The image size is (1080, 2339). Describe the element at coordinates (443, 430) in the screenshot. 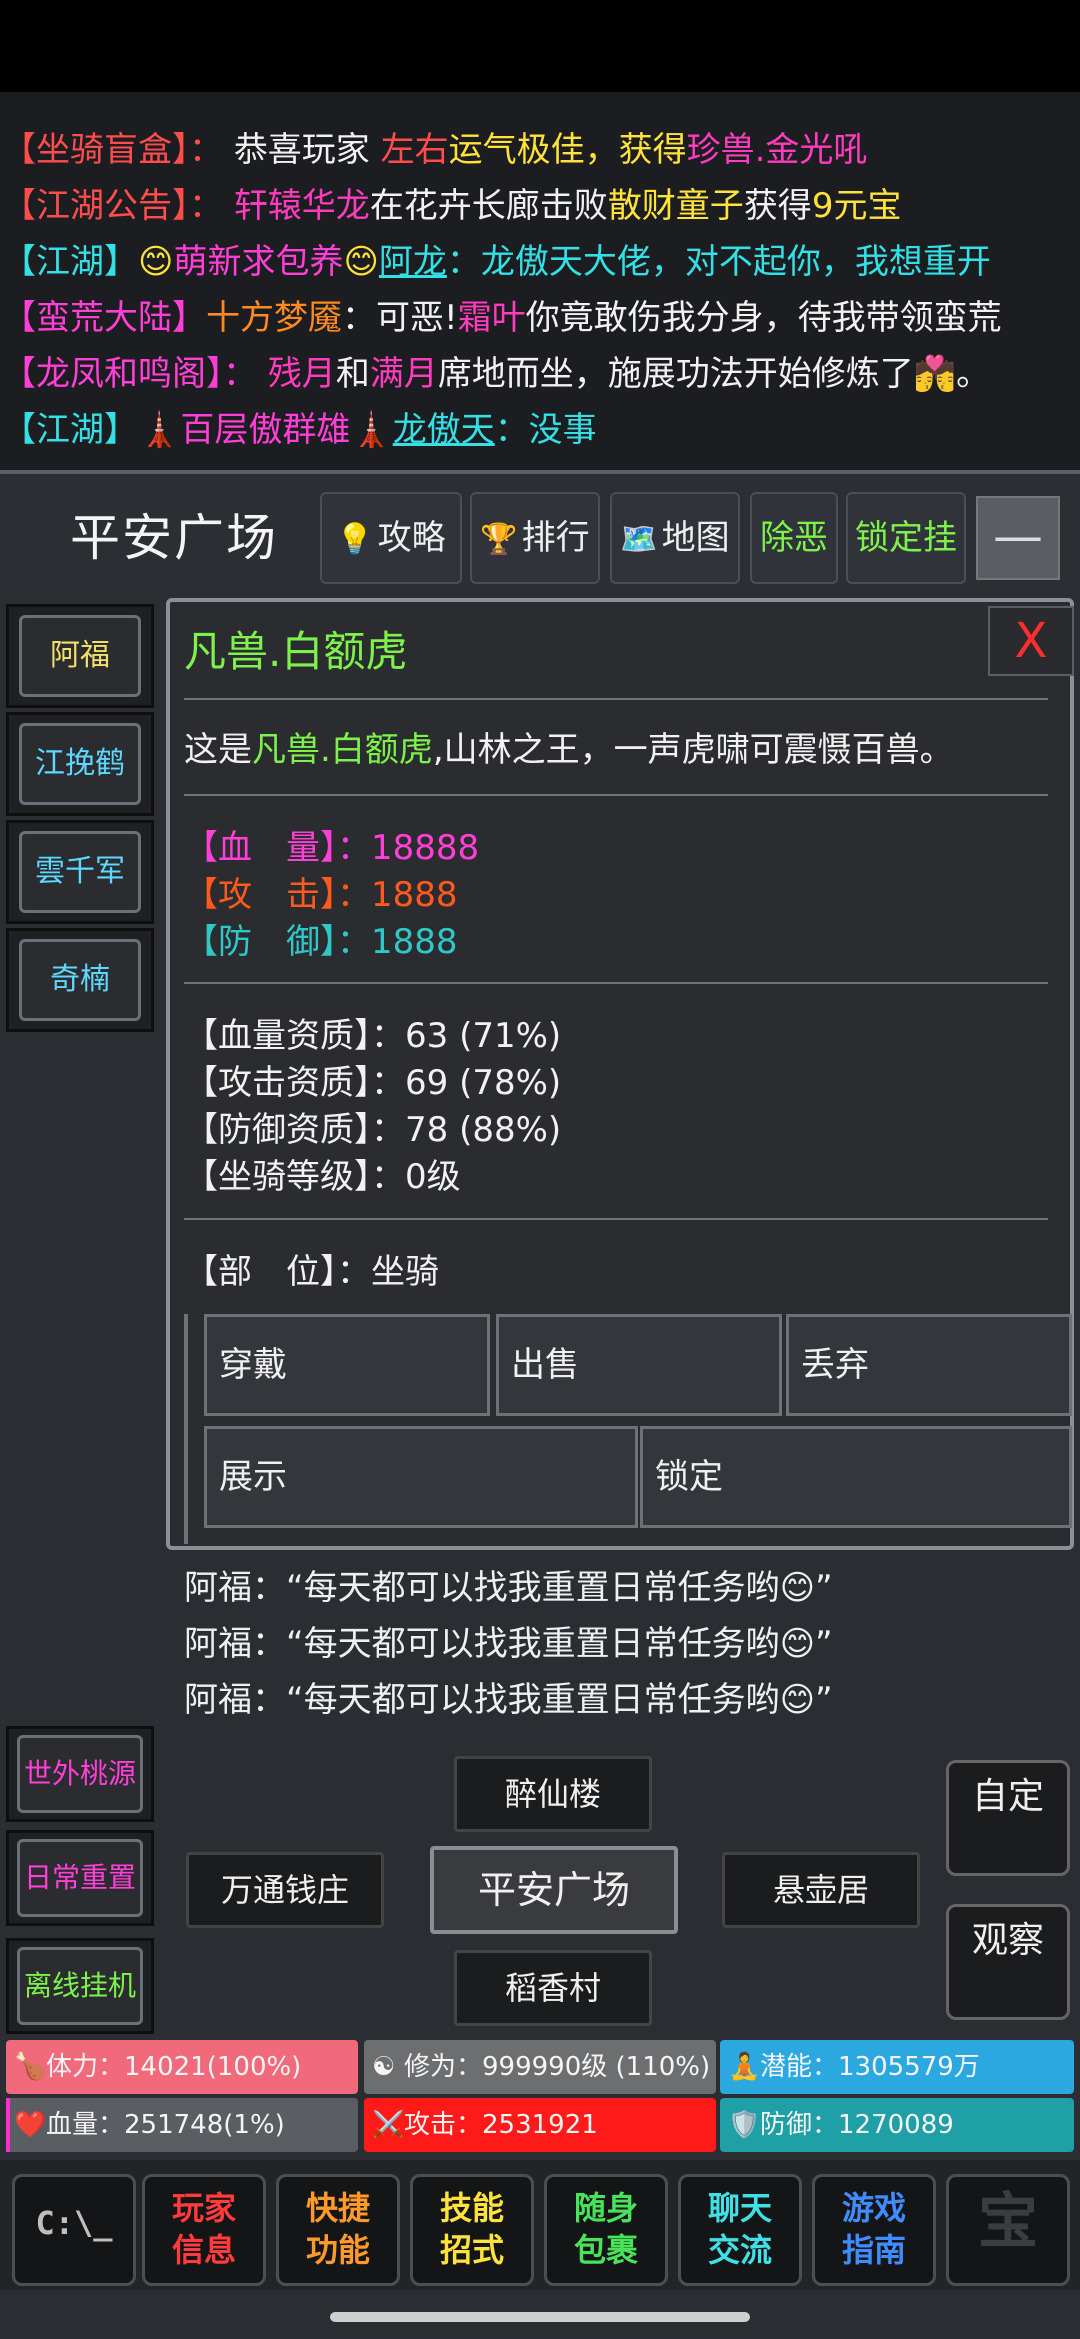

I see `chat-segment: 龙傲天` at that location.